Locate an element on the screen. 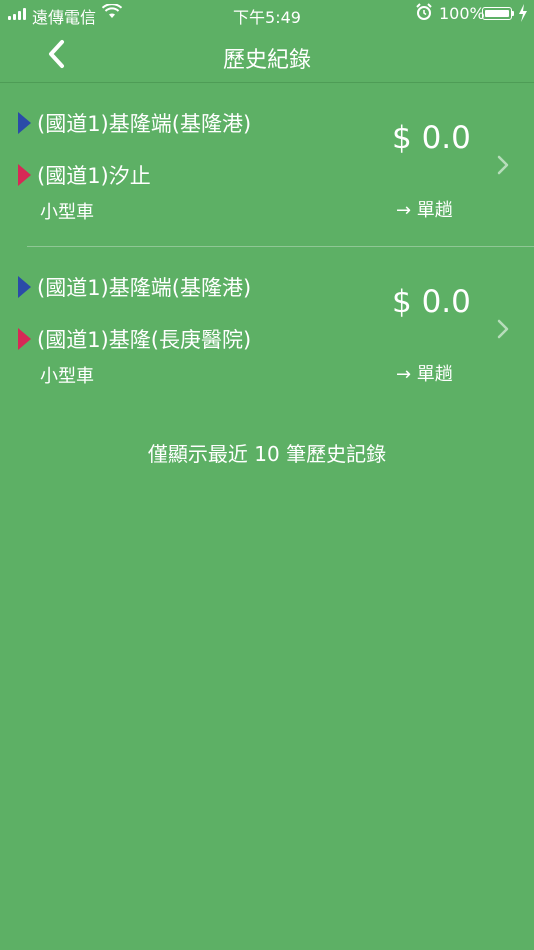 The width and height of the screenshot is (534, 950). alarm-icon is located at coordinates (424, 11).